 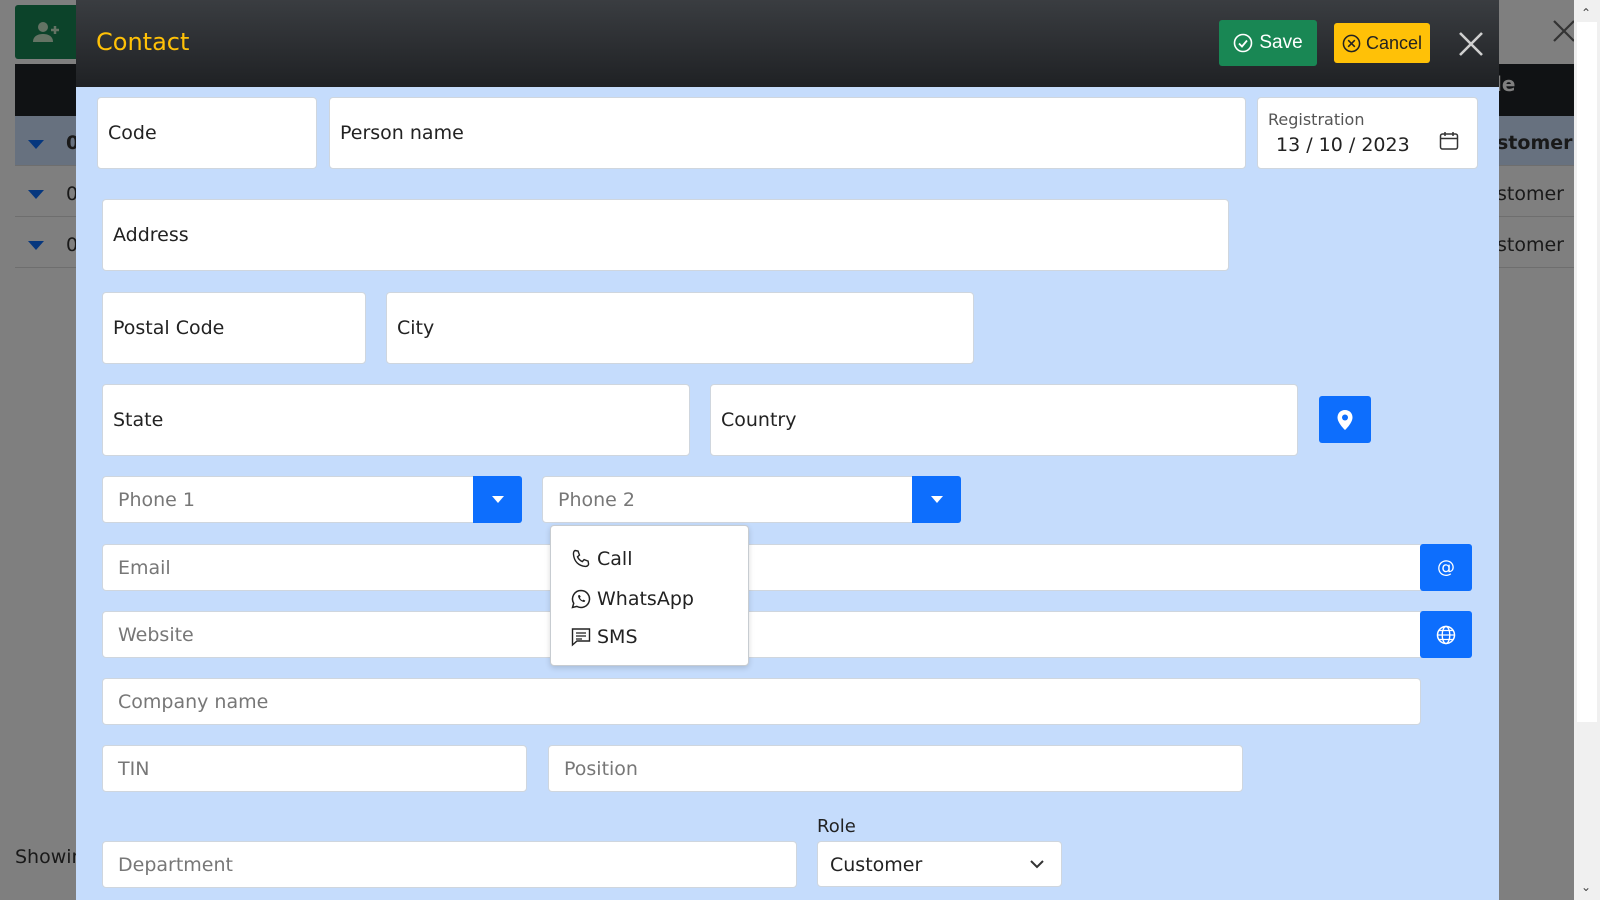 I want to click on map-location-button, so click(x=1345, y=419).